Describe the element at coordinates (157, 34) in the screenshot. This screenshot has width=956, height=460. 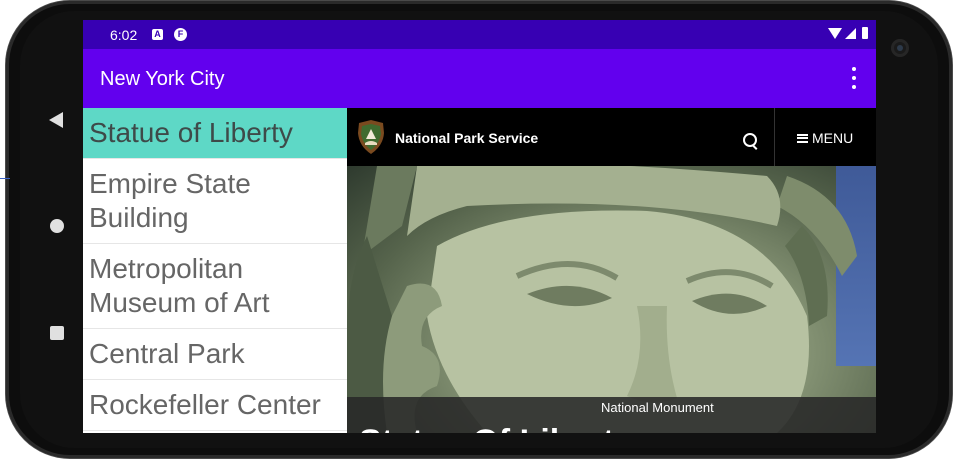
I see `a-notification-icon: A` at that location.